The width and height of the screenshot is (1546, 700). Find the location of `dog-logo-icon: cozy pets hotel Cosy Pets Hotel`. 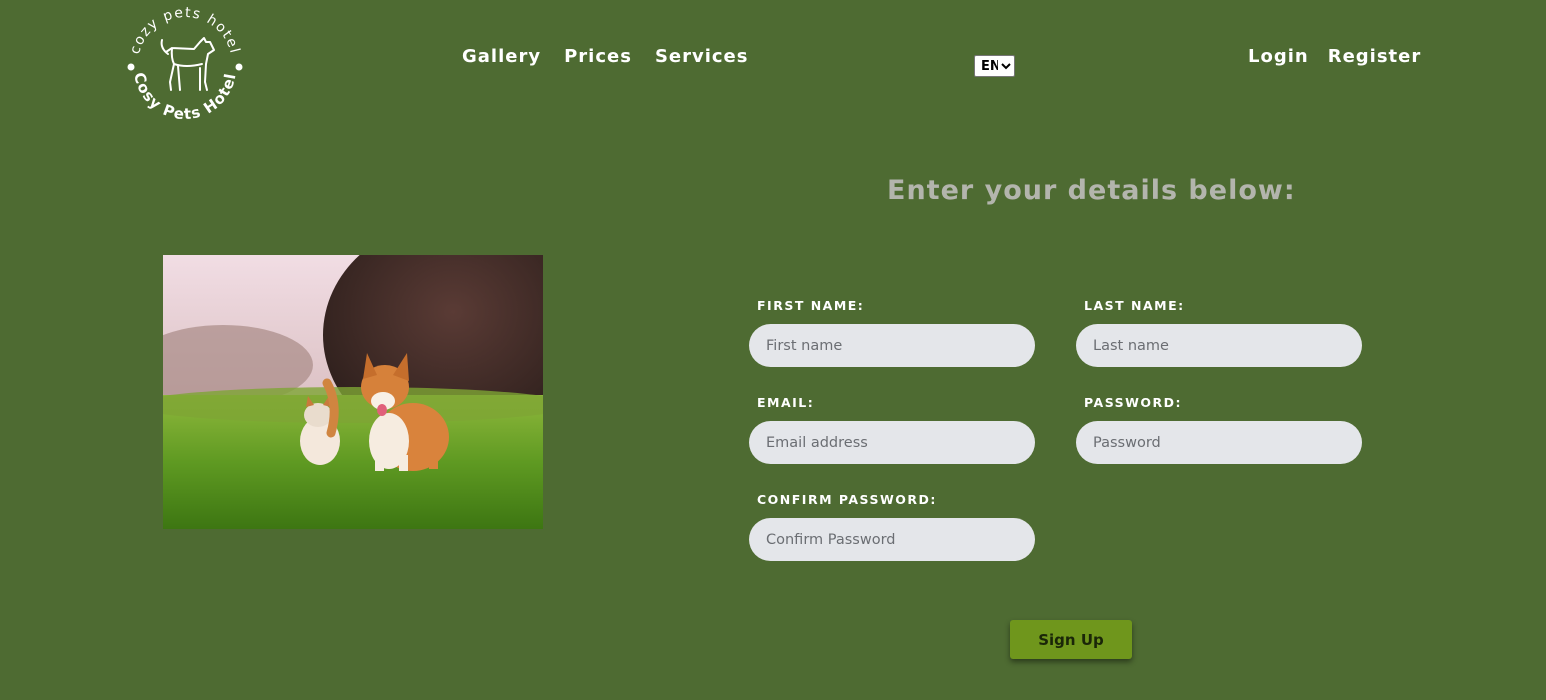

dog-logo-icon: cozy pets hotel Cosy Pets Hotel is located at coordinates (185, 64).